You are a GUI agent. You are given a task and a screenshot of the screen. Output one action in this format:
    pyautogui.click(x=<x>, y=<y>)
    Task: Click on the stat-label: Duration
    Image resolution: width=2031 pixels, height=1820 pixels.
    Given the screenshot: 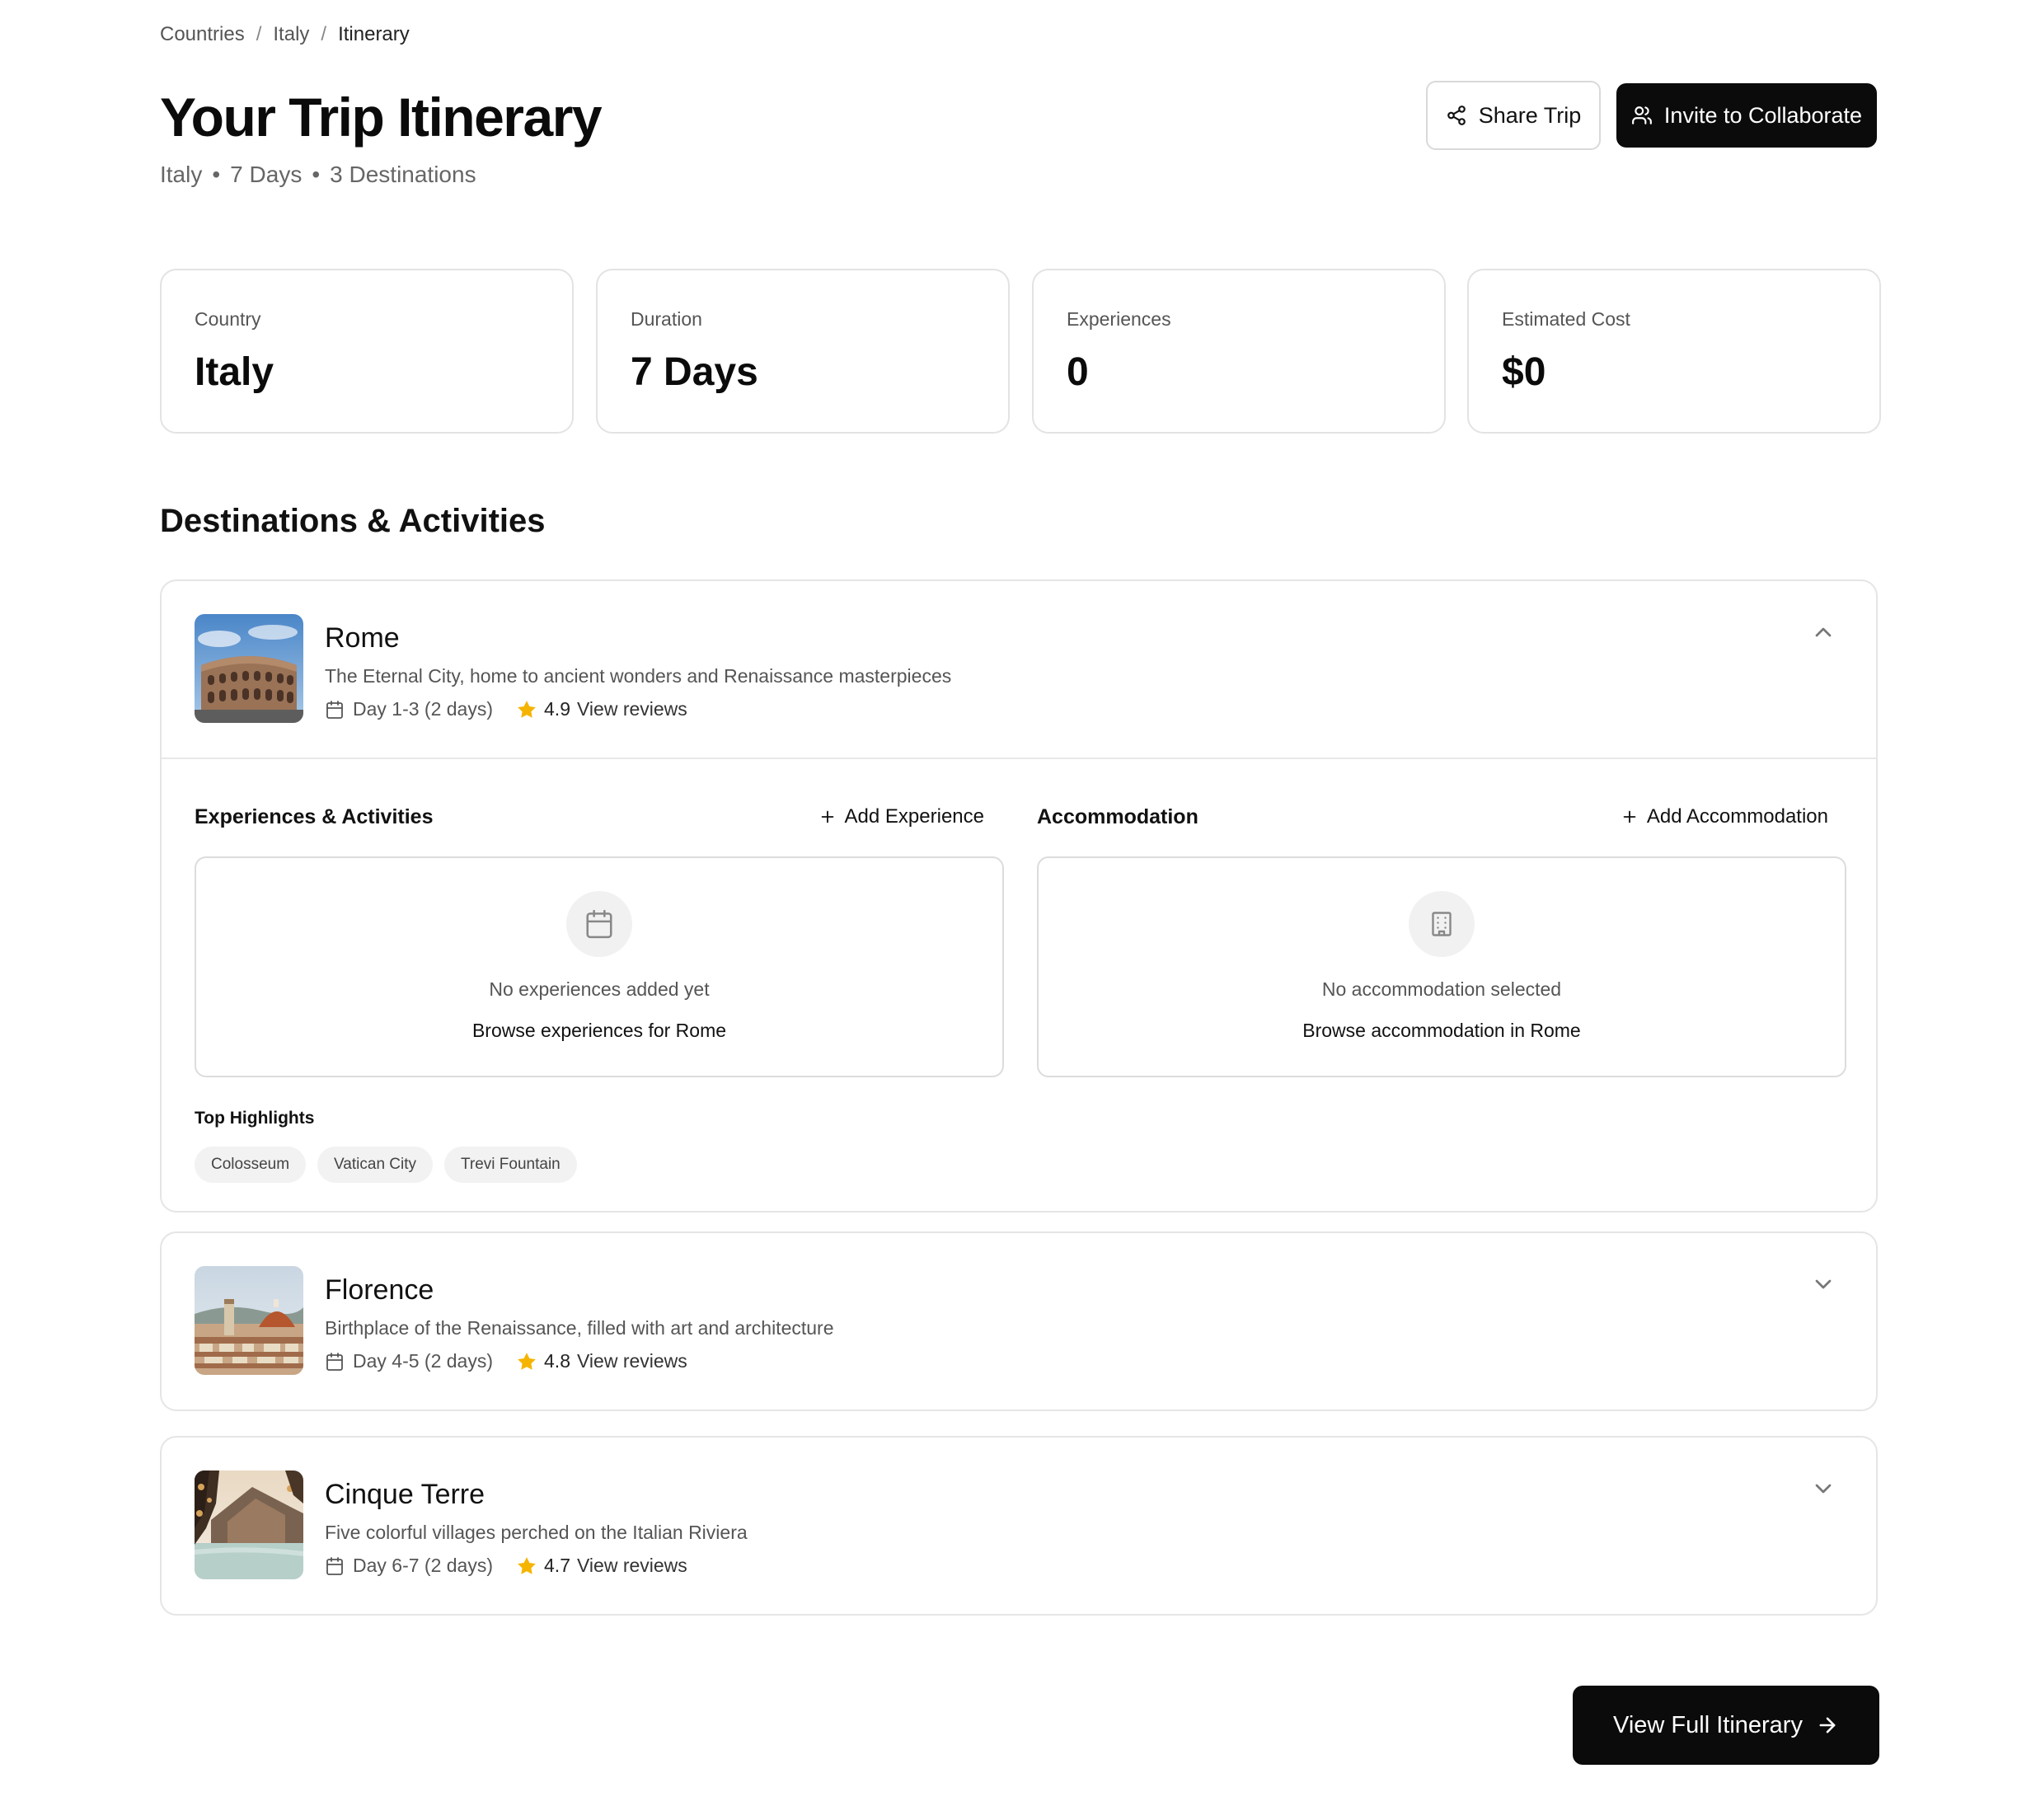 What is the action you would take?
    pyautogui.click(x=667, y=319)
    